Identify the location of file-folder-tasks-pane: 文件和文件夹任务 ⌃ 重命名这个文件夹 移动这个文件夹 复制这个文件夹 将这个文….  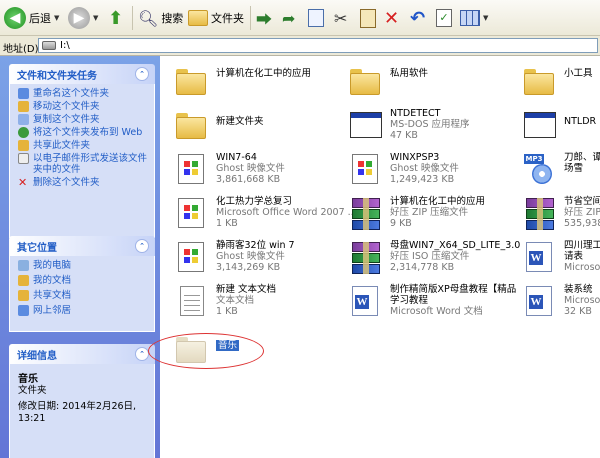
(82, 151).